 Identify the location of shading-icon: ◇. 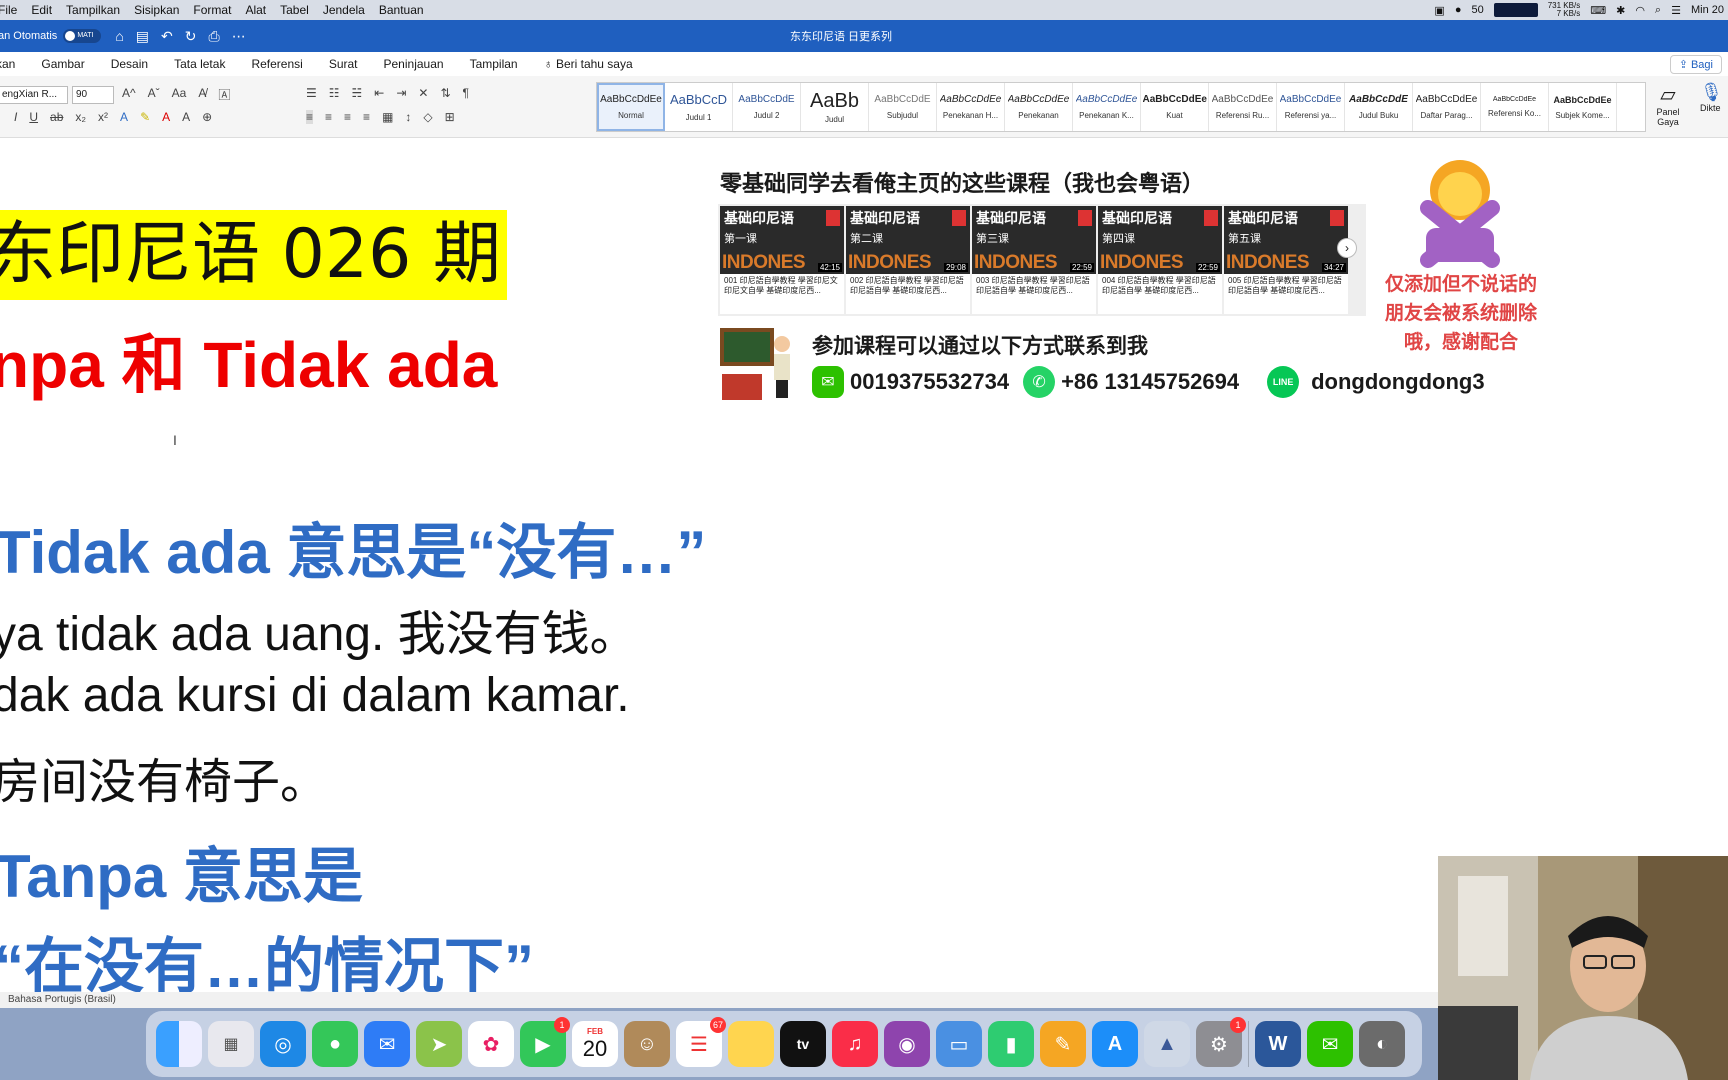
(427, 117).